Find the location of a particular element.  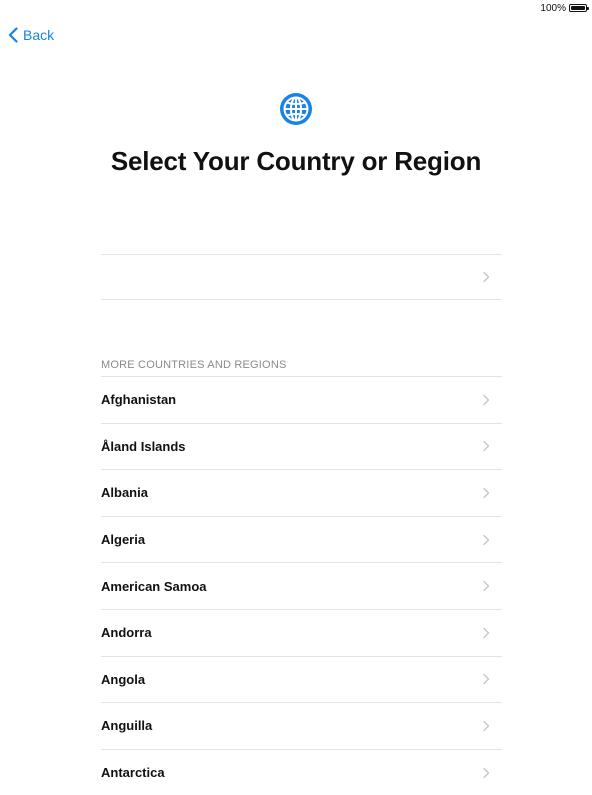

status-bar: 100% is located at coordinates (566, 8).